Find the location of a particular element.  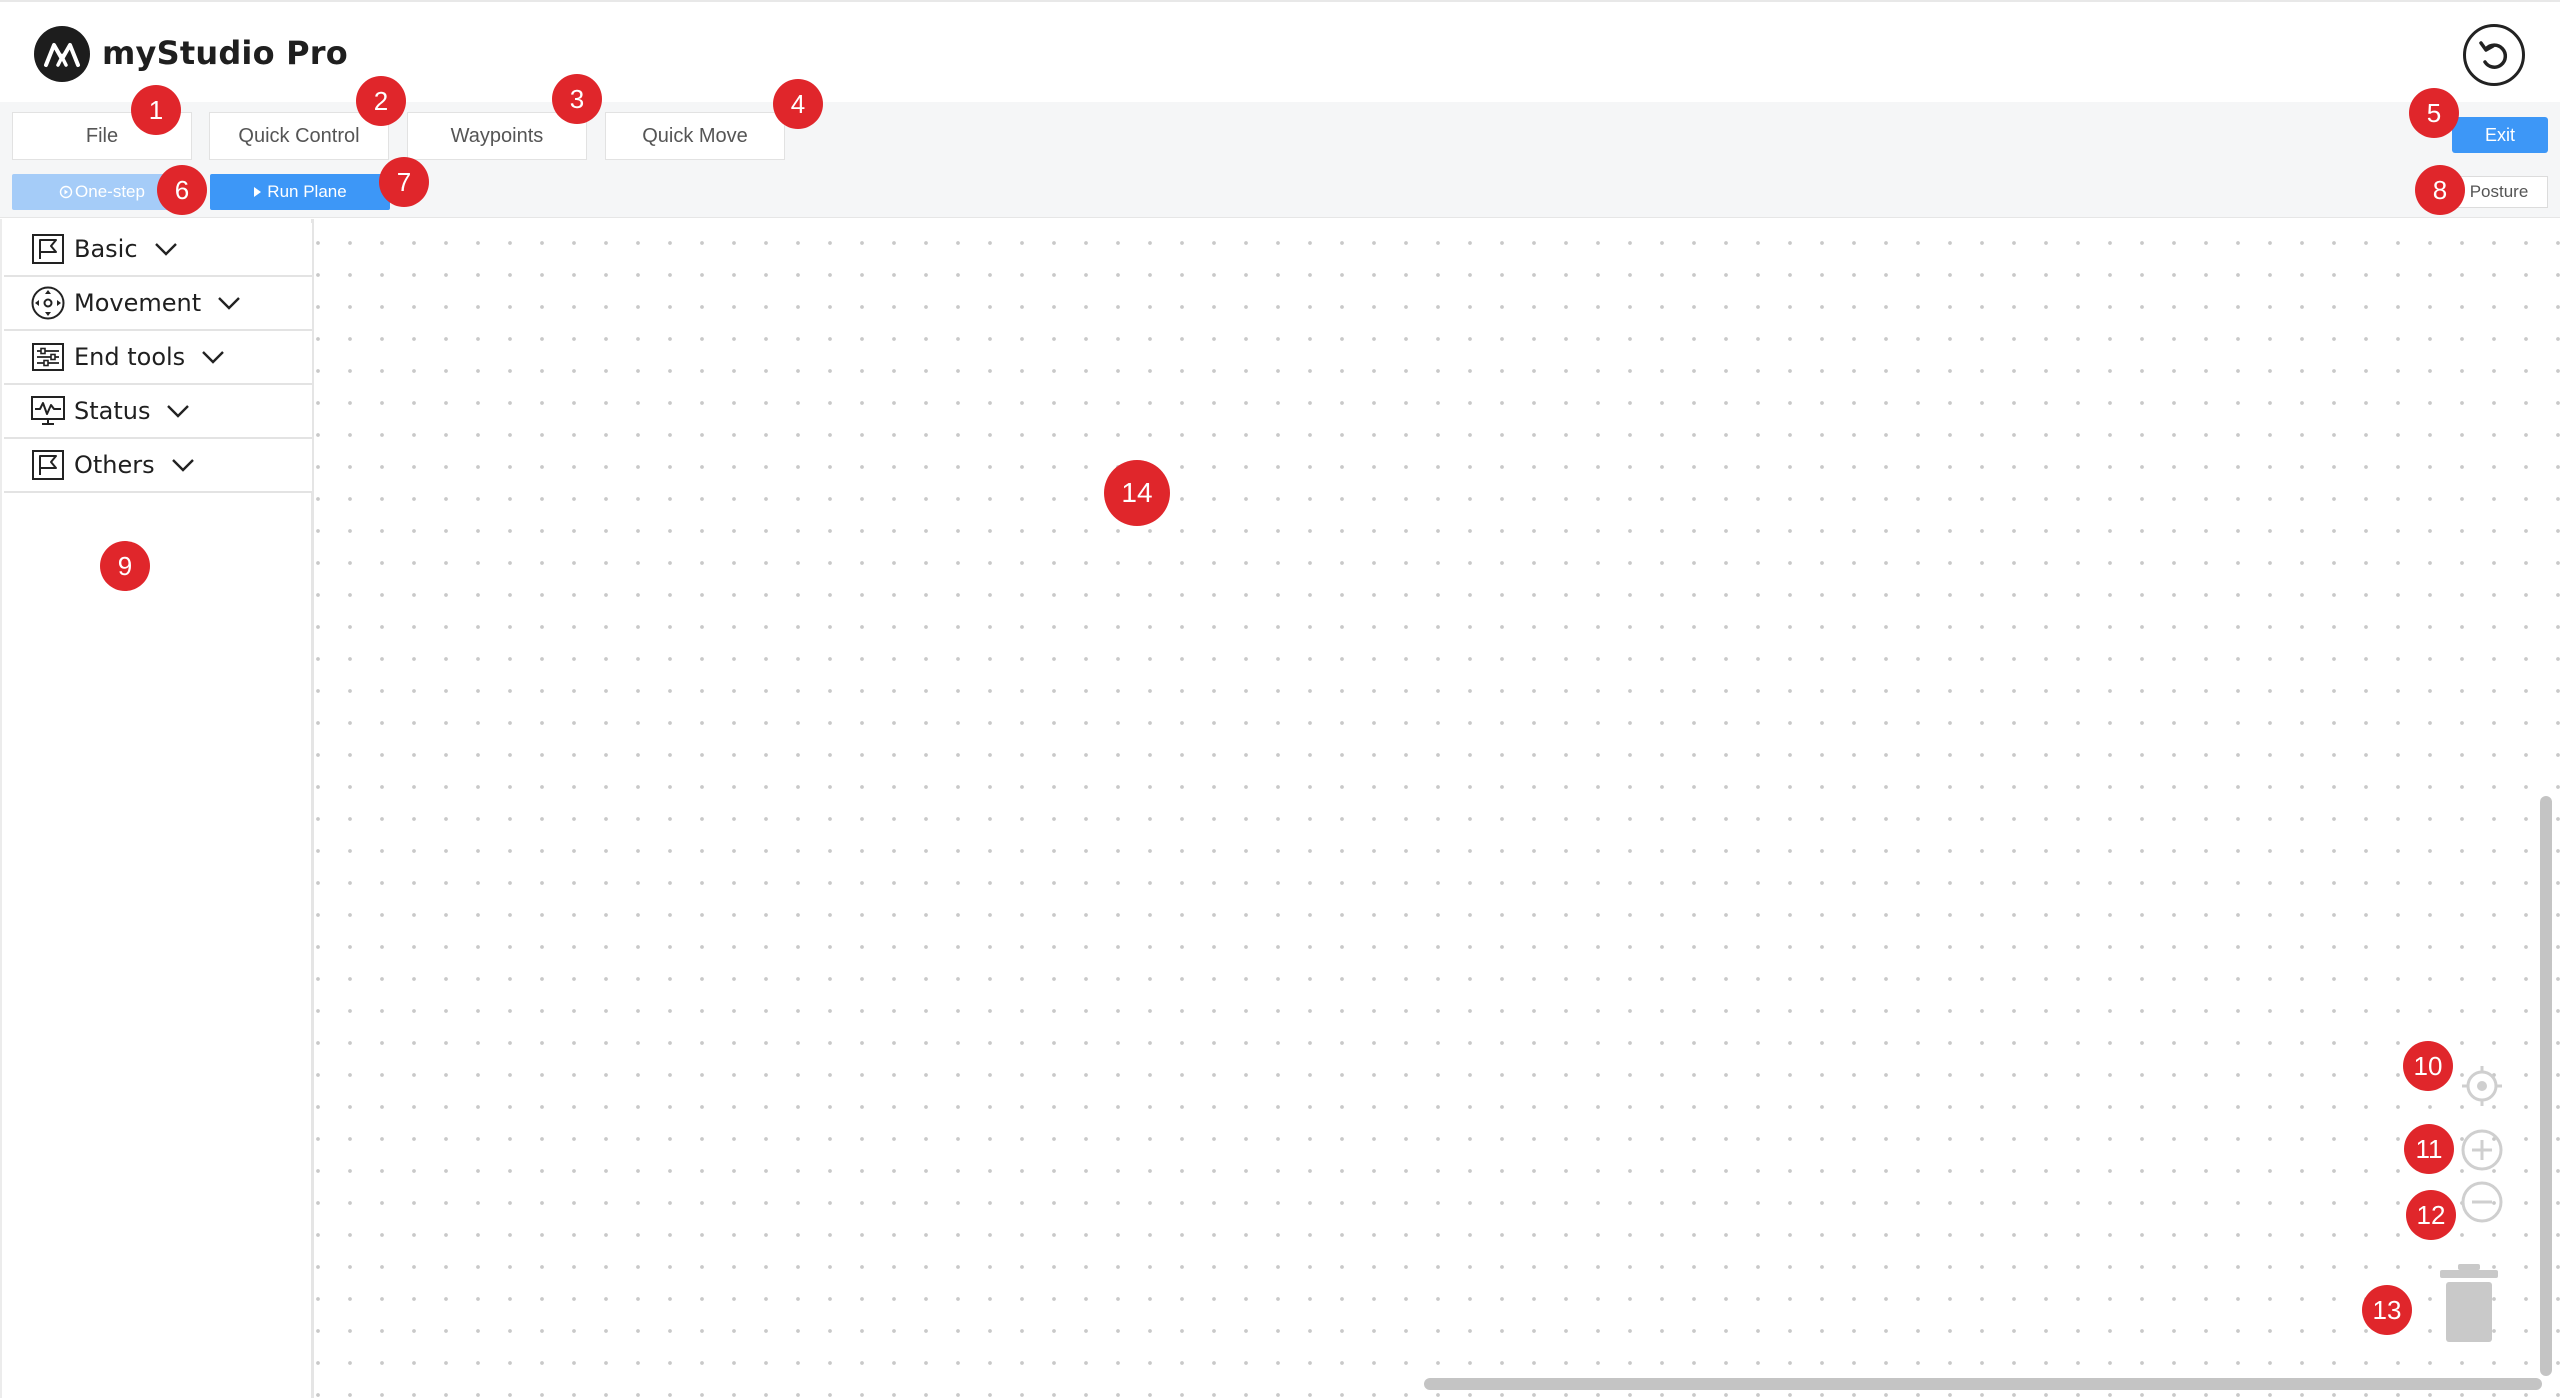

app-title: myStudio Pro is located at coordinates (225, 53).